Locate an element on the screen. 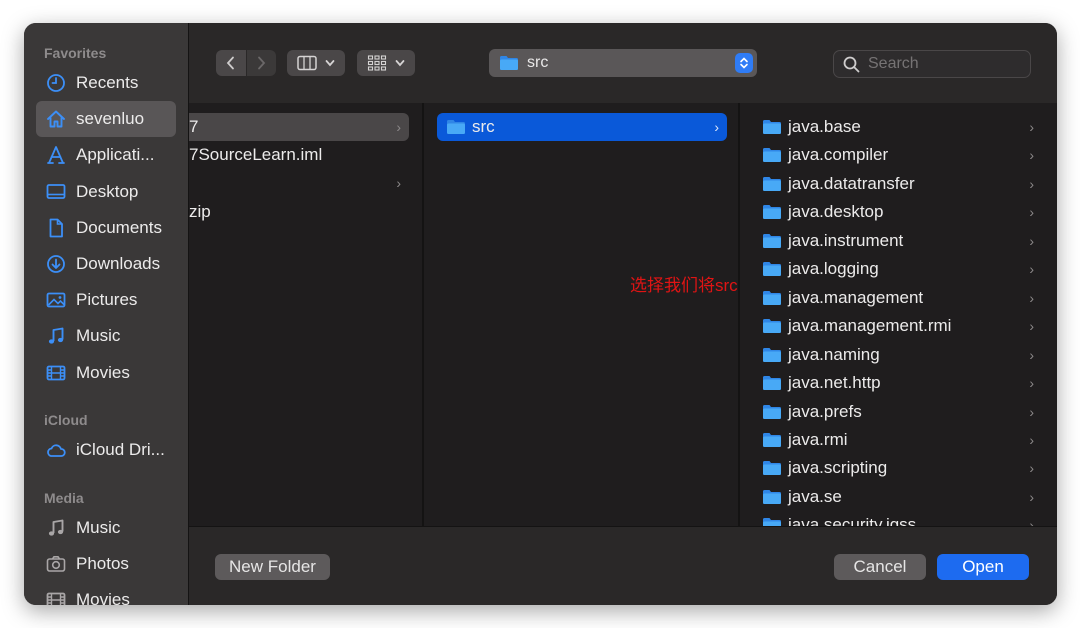 The width and height of the screenshot is (1080, 628). back-button is located at coordinates (231, 63).